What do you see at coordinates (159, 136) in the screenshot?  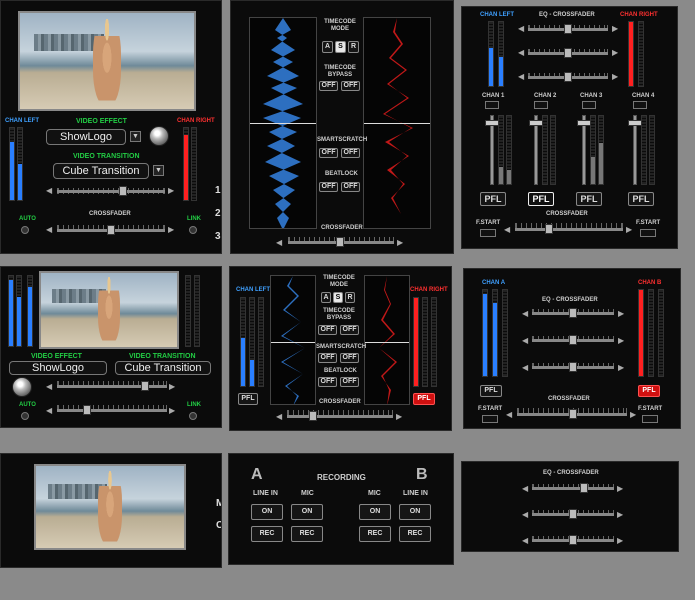 I see `effect-knob` at bounding box center [159, 136].